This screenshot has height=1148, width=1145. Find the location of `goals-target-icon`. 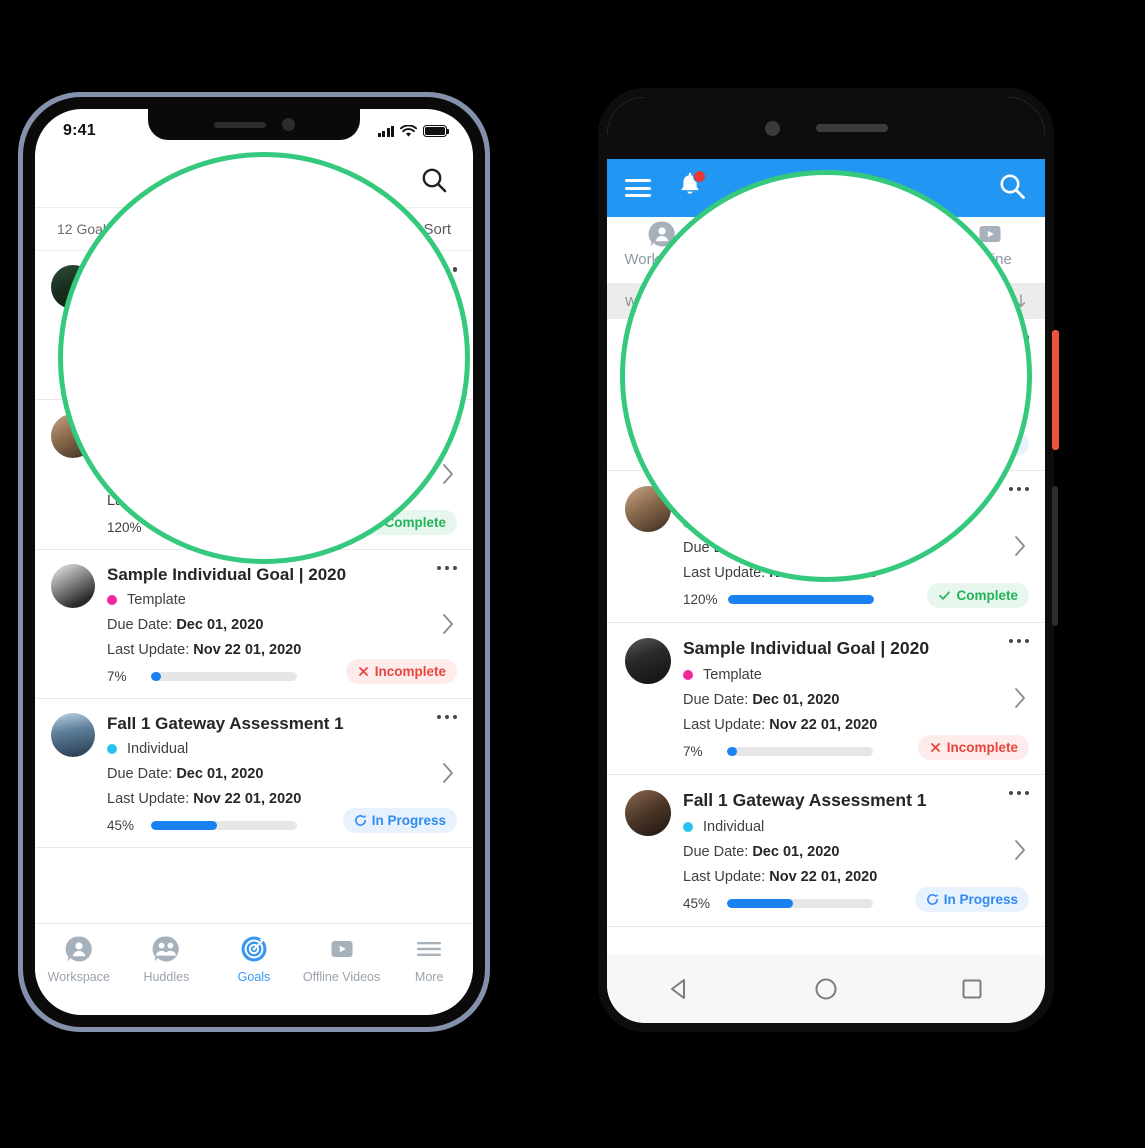

goals-target-icon is located at coordinates (254, 949).